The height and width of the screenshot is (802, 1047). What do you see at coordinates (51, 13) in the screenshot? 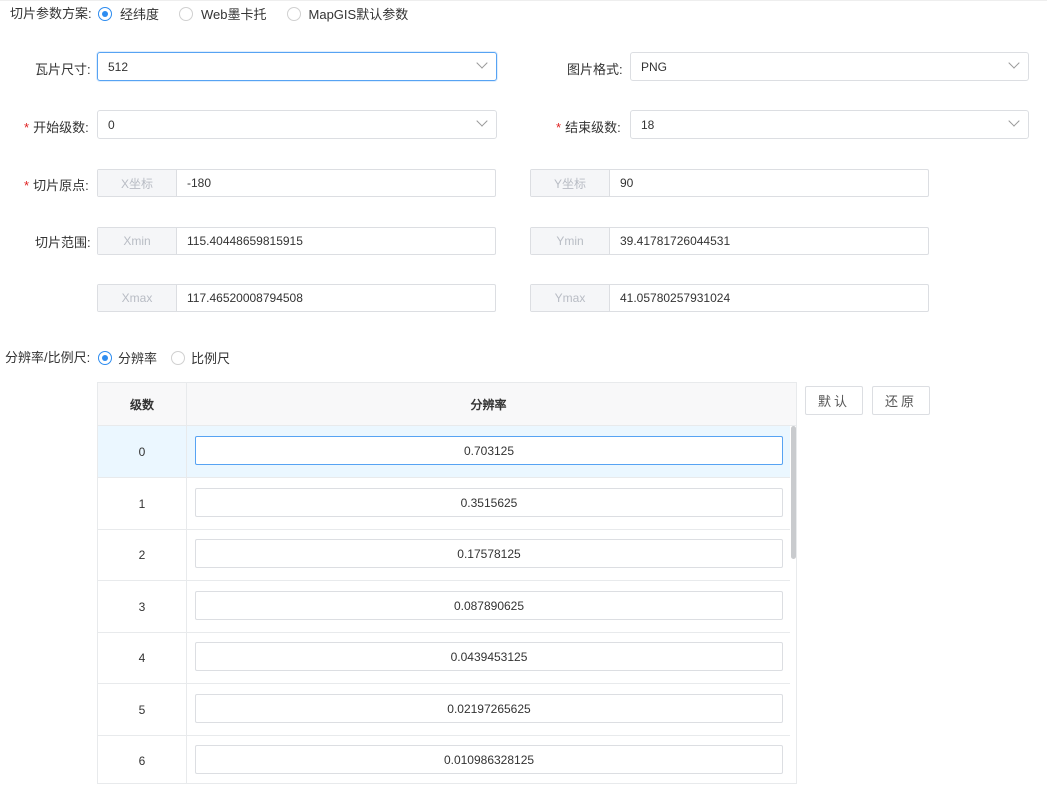
I see `scheme-label: 切片参数方案:` at bounding box center [51, 13].